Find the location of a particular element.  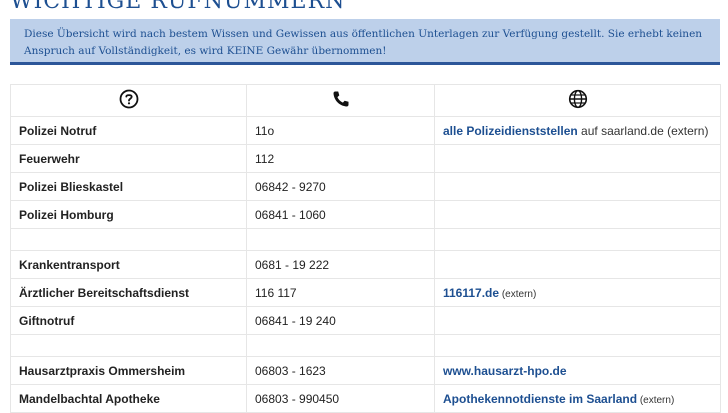

row-name: Krankentransport is located at coordinates (128, 264).